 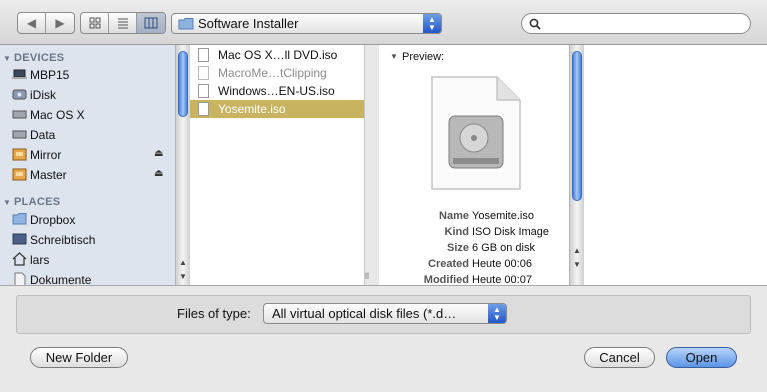 I want to click on meta-created-value: Heute 00:06, so click(x=502, y=264).